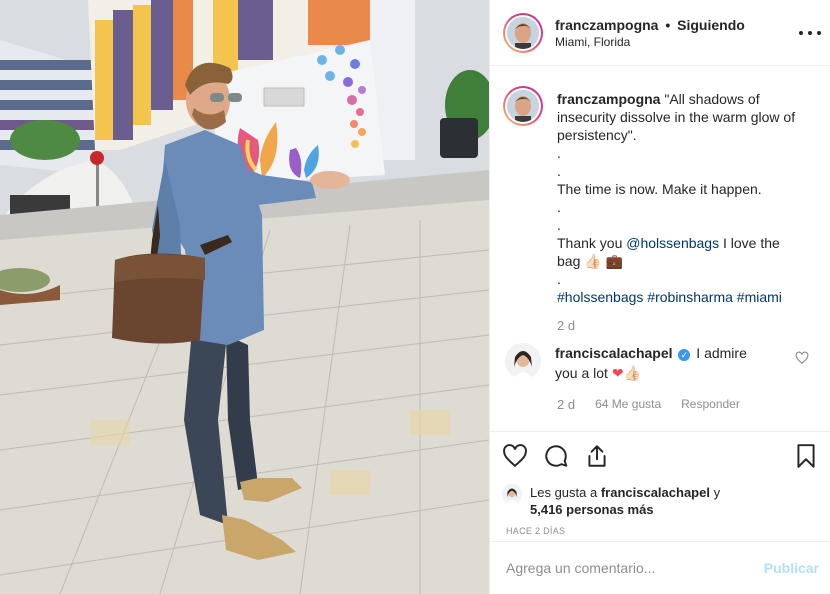  I want to click on commenter-avatar-image, so click(523, 361).